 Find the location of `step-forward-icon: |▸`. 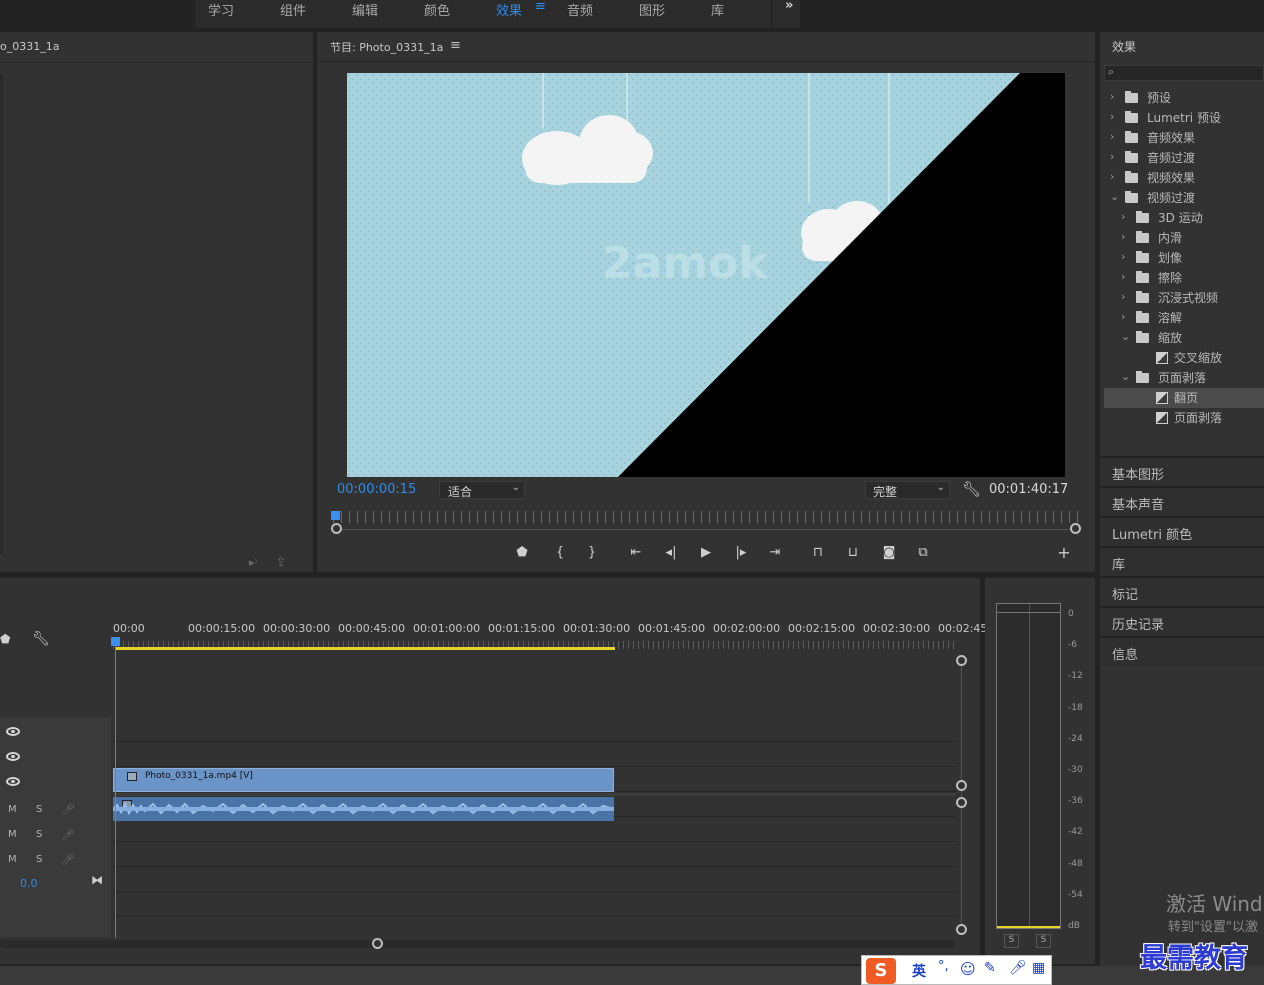

step-forward-icon: |▸ is located at coordinates (741, 552).